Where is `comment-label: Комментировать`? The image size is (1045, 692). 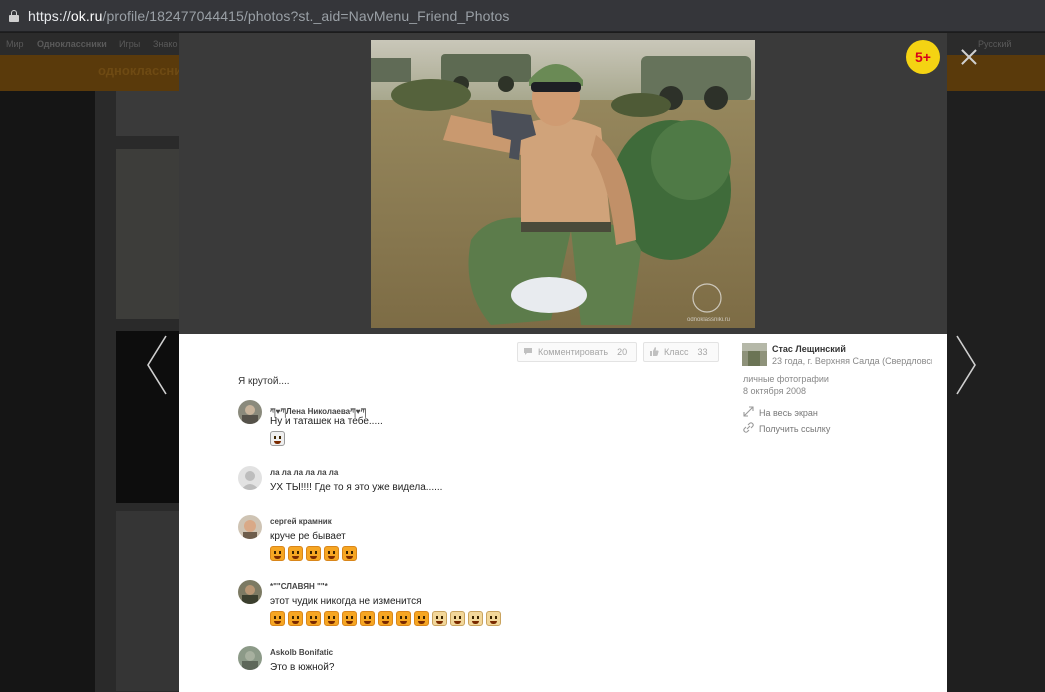 comment-label: Комментировать is located at coordinates (573, 352).